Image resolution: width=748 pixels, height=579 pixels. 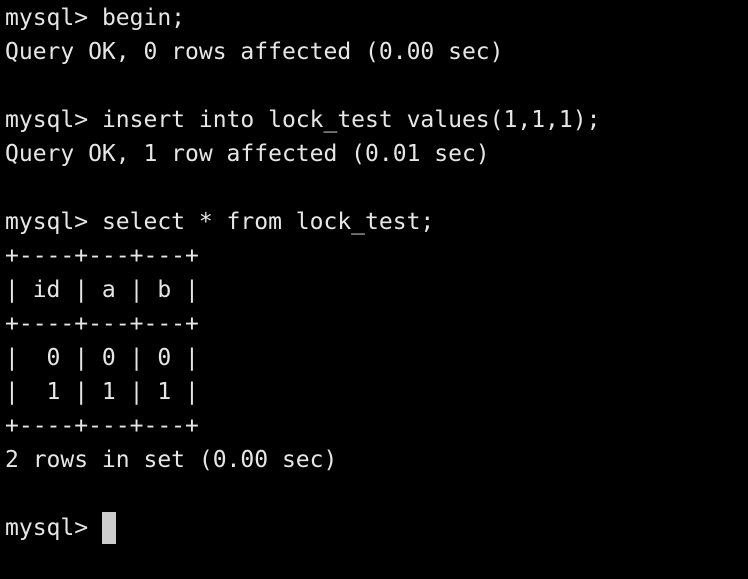 I want to click on table-row: | 1 | 1 | 1 |, so click(x=102, y=392).